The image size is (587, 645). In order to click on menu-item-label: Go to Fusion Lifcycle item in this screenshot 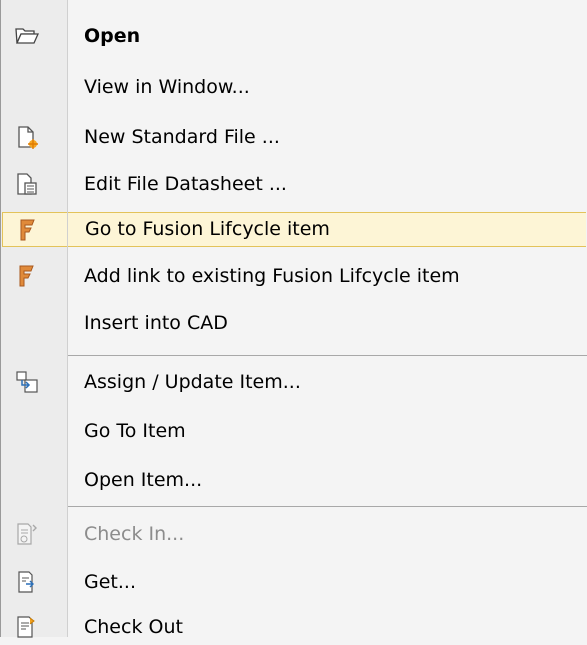, I will do `click(207, 229)`.